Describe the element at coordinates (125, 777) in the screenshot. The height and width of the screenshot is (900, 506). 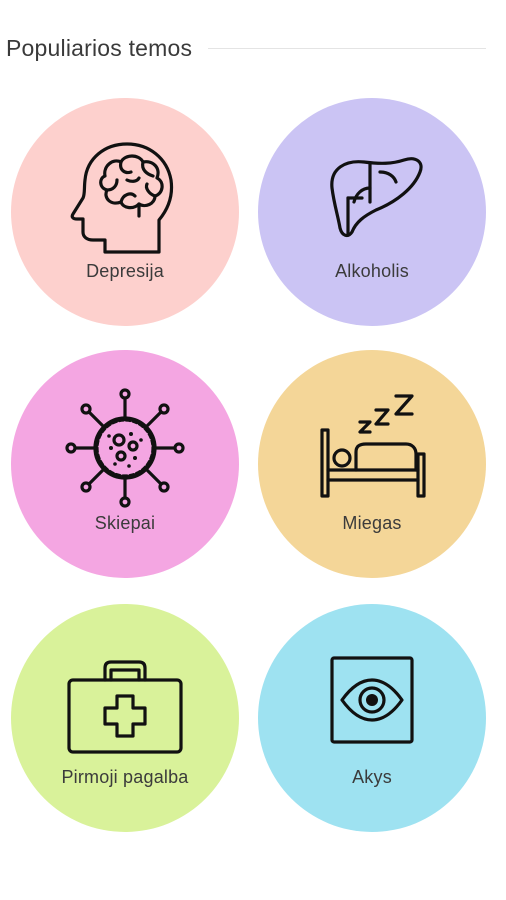
I see `topic-label: Pirmoji pagalba` at that location.